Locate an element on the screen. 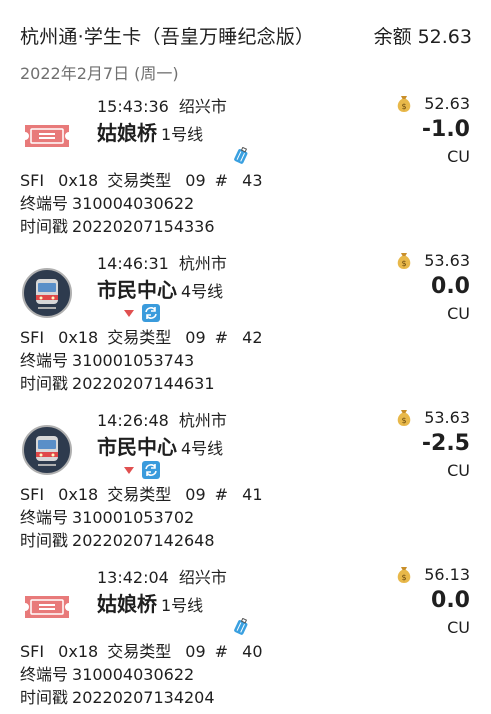 This screenshot has width=491, height=714. card-header: 杭州通·学生卡（吾皇万睡纪念版） 余额 52.63 is located at coordinates (246, 35).